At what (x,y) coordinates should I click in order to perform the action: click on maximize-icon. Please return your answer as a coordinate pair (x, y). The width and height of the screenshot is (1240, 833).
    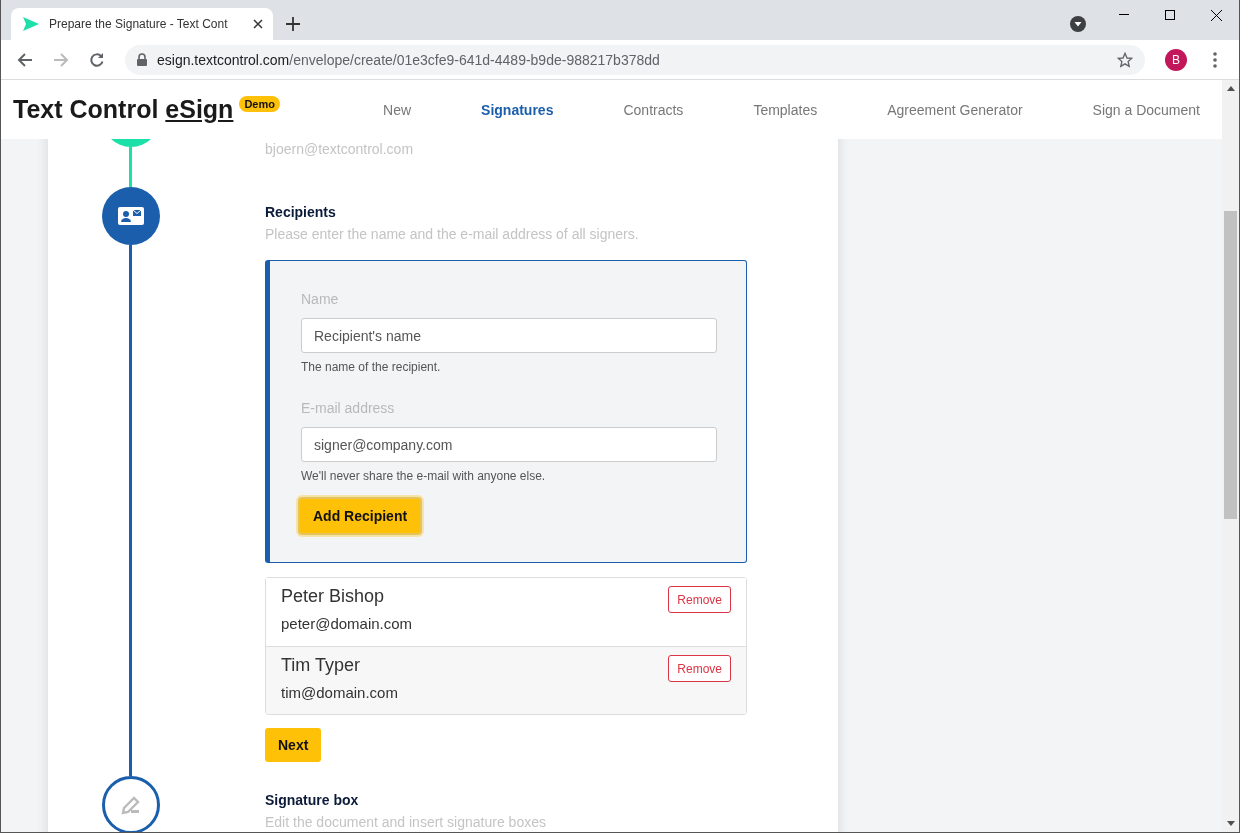
    Looking at the image, I should click on (1170, 15).